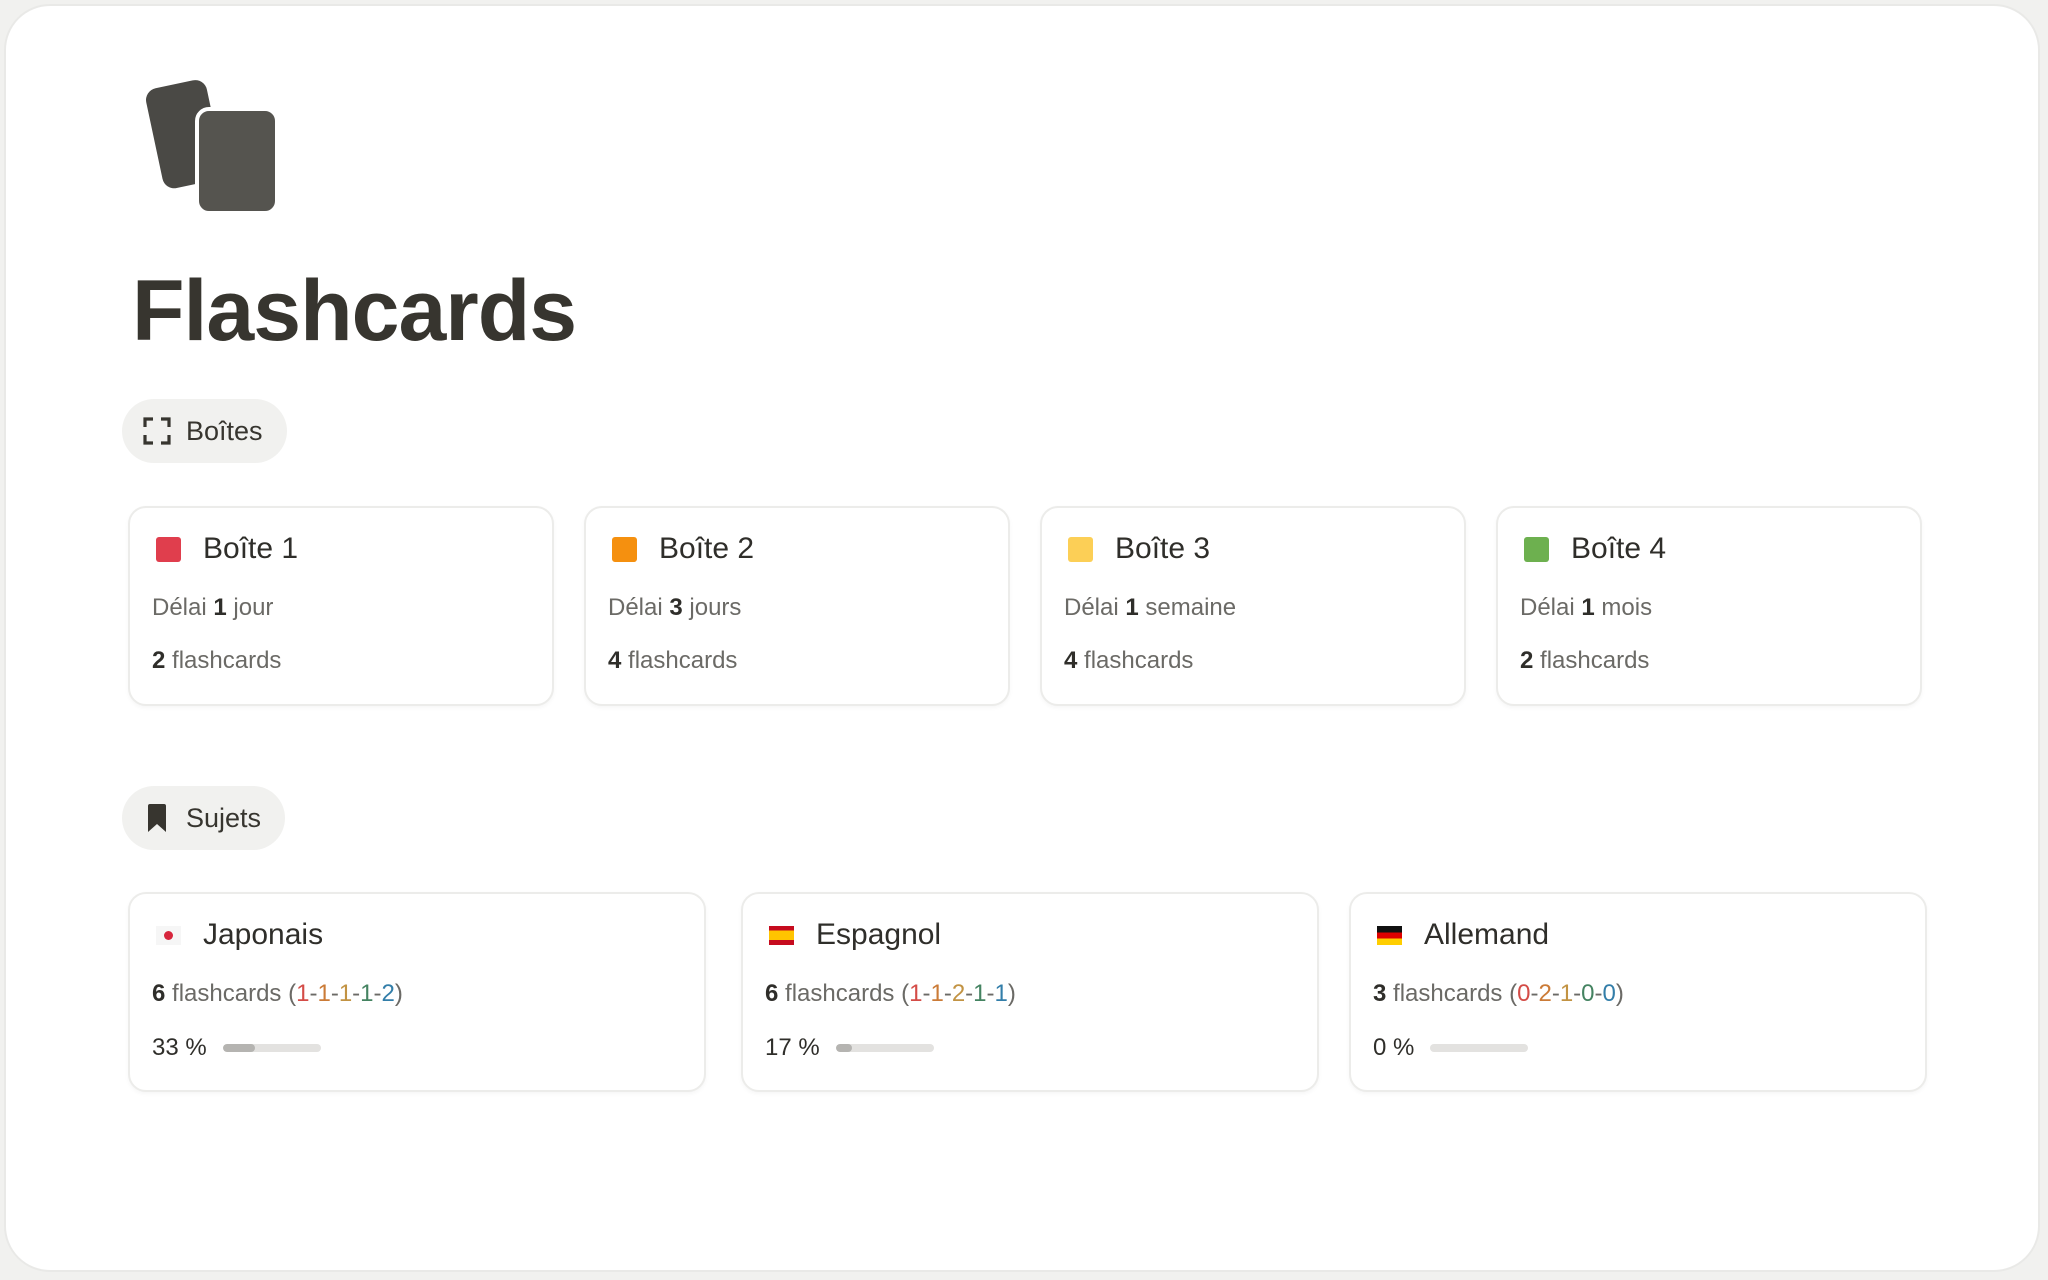 Image resolution: width=2048 pixels, height=1280 pixels. I want to click on subject-card-espagnol: Espagnol 6 flashcards (1-1-2-1-1) 17 %, so click(1030, 992).